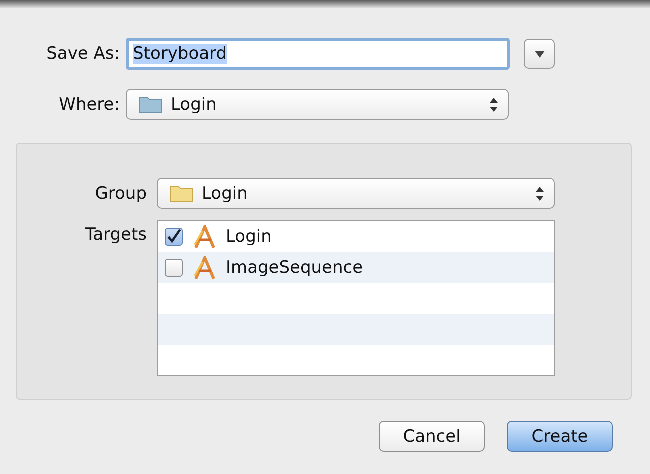 This screenshot has height=474, width=650. Describe the element at coordinates (317, 104) in the screenshot. I see `where-popup: Login` at that location.